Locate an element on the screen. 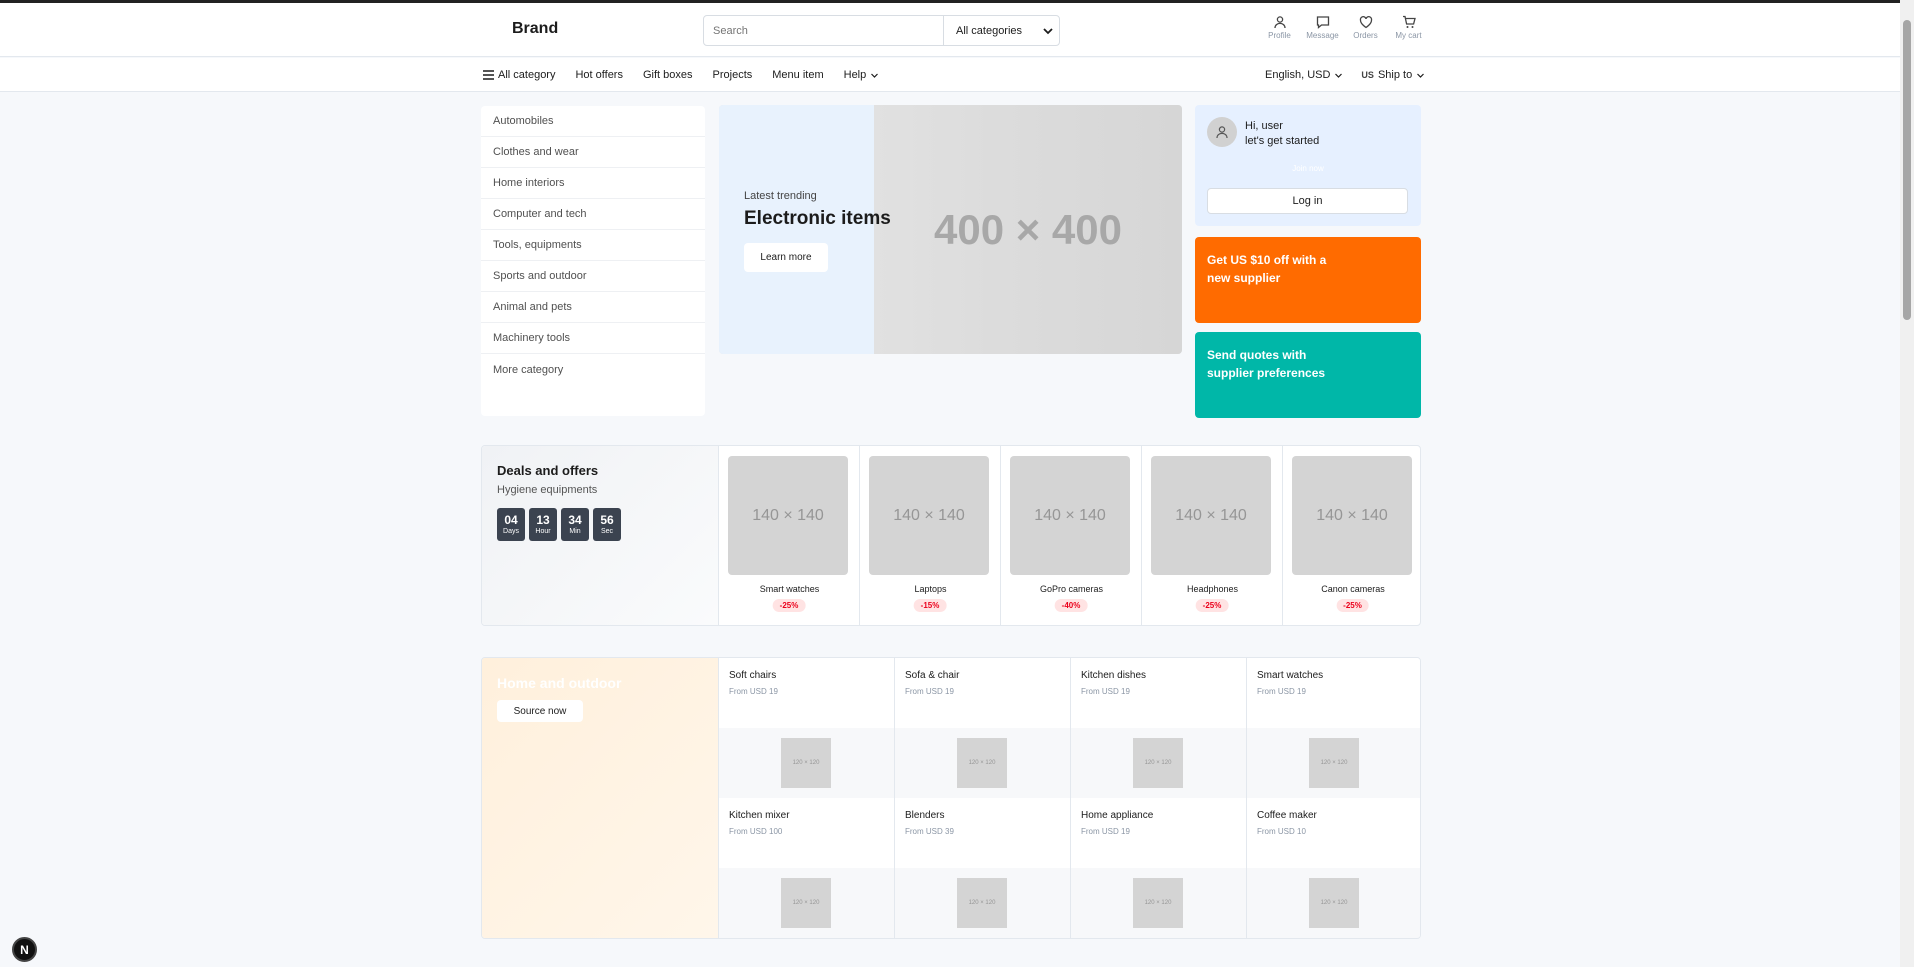 Image resolution: width=1914 pixels, height=967 pixels. join-now-button: Join now is located at coordinates (1308, 168).